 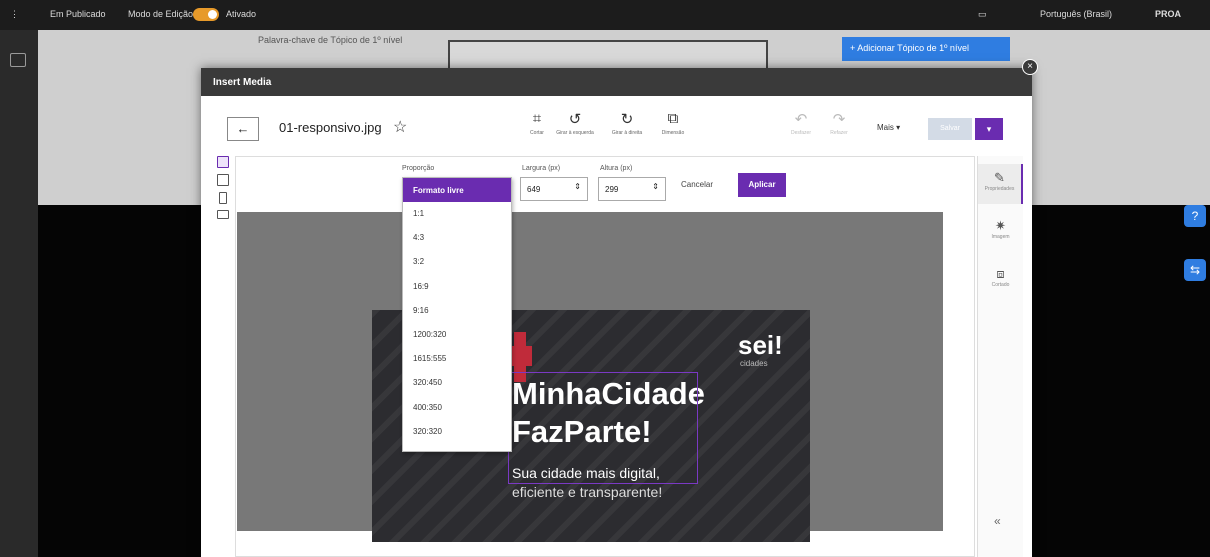 What do you see at coordinates (223, 198) in the screenshot?
I see `mobile-icon` at bounding box center [223, 198].